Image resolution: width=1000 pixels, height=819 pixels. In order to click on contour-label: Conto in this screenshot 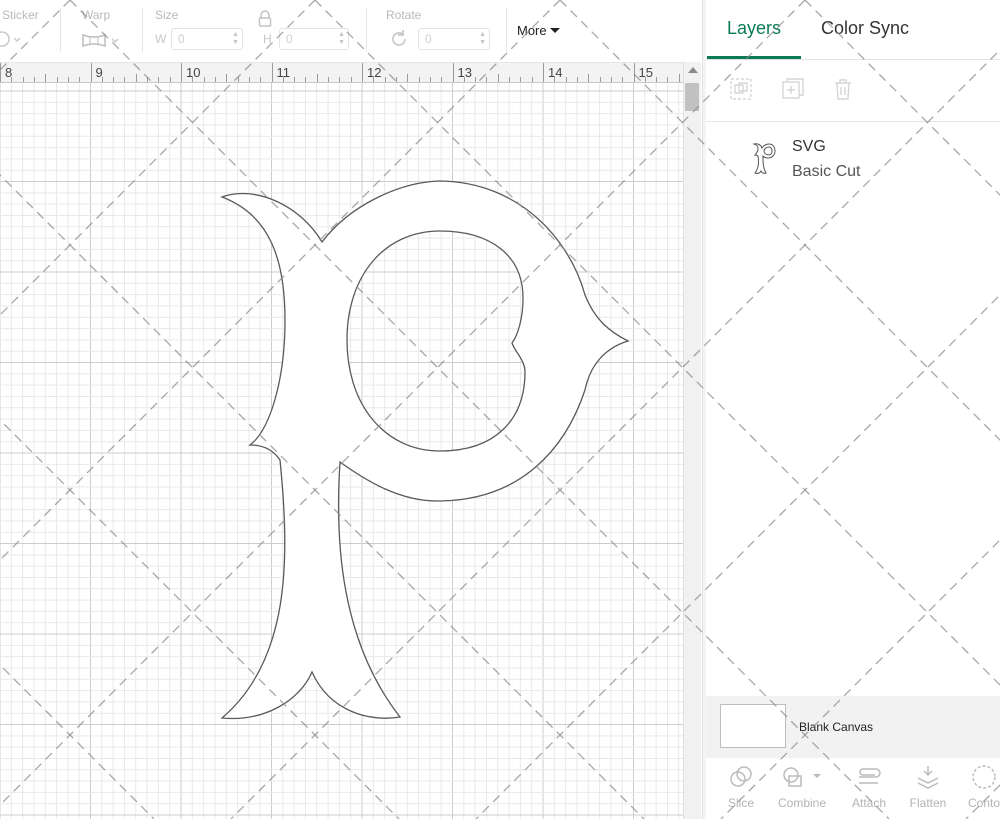, I will do `click(984, 803)`.